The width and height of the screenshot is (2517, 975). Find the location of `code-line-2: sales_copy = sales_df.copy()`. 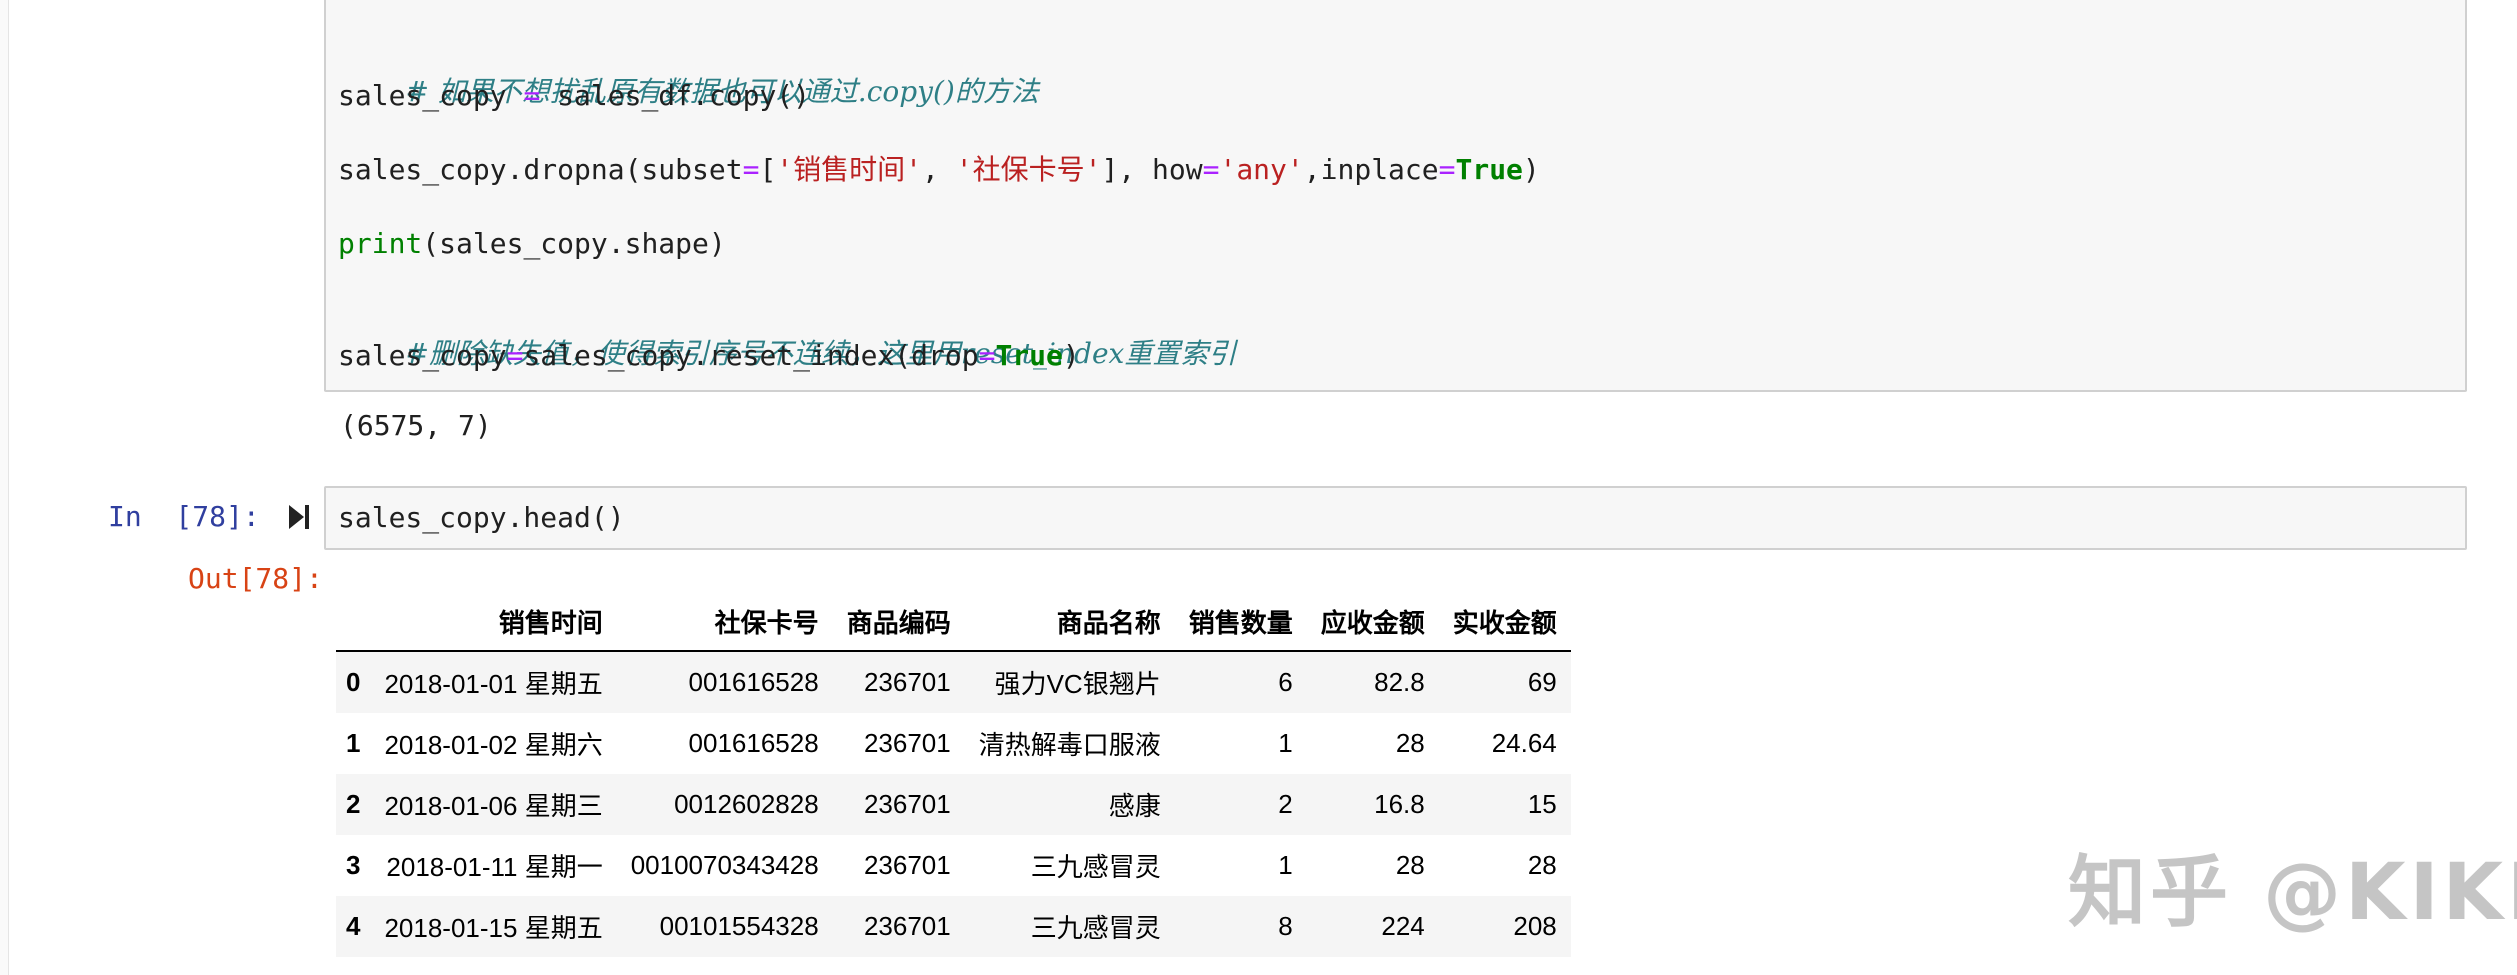

code-line-2: sales_copy = sales_df.copy() is located at coordinates (574, 96).